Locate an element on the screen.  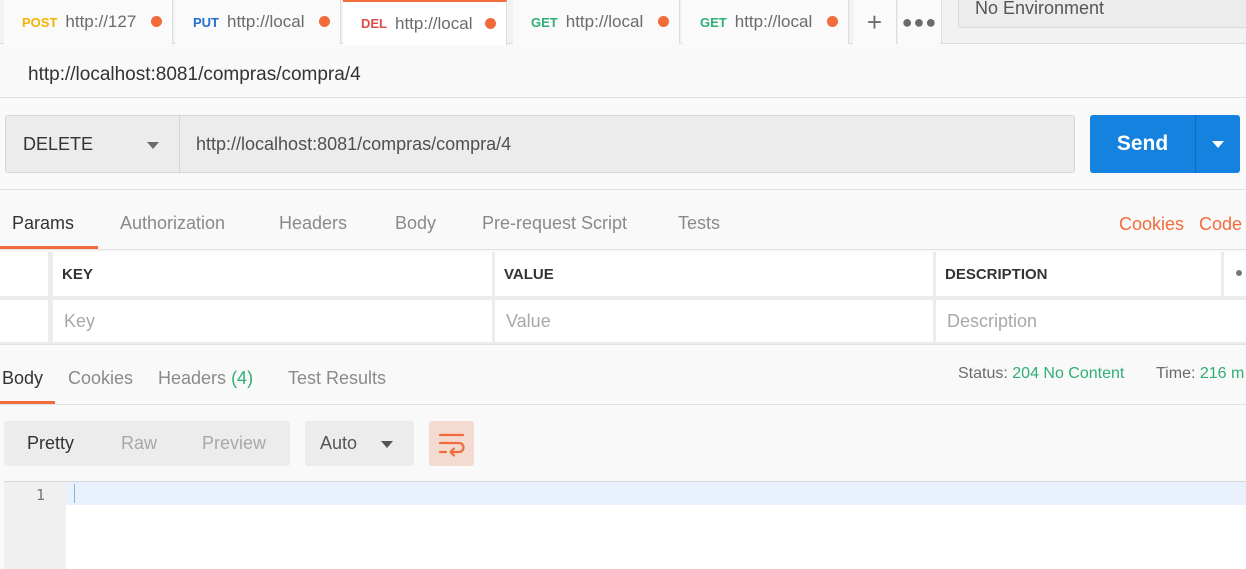
more-tabs-button: ●●● is located at coordinates (920, 22).